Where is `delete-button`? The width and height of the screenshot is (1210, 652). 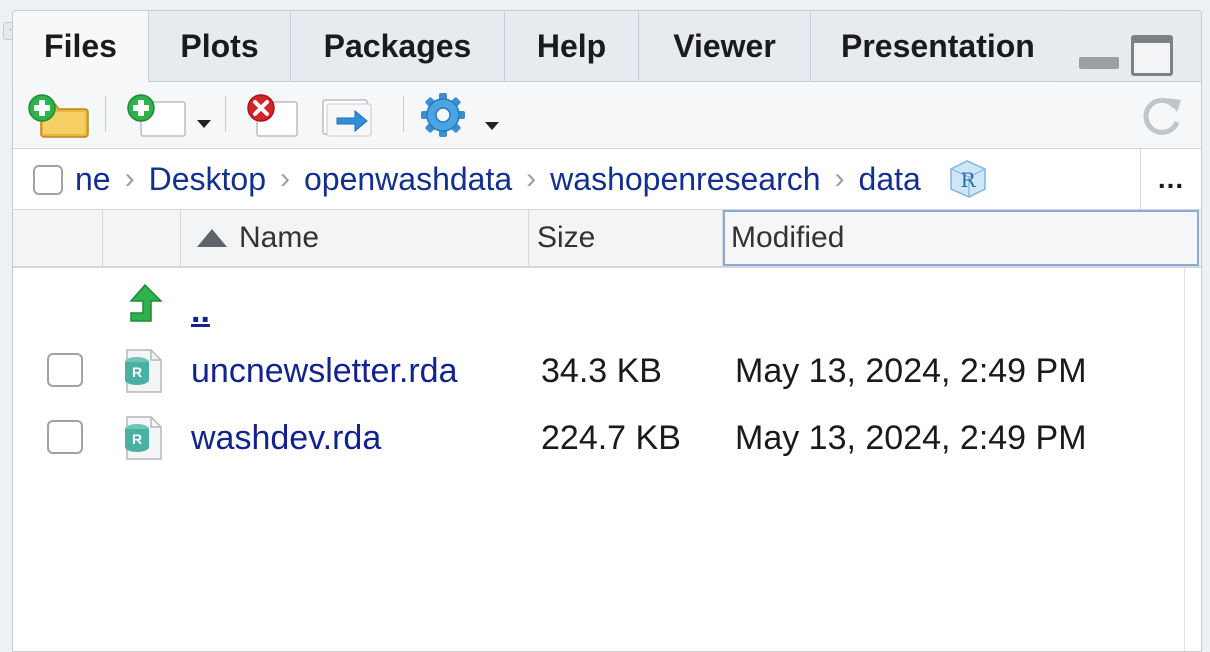
delete-button is located at coordinates (271, 115).